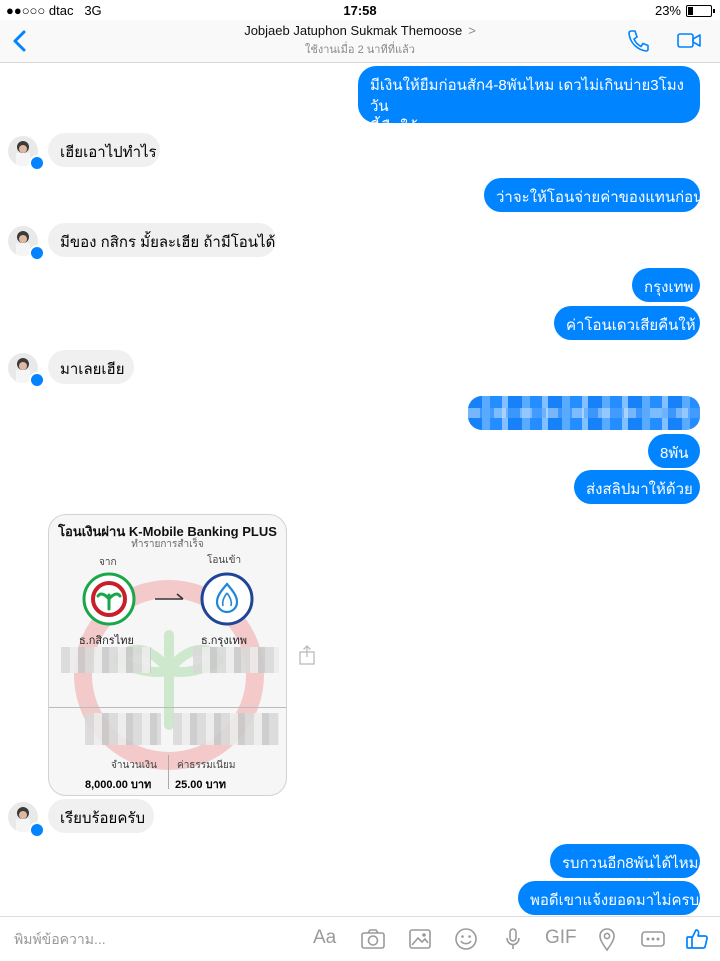  Describe the element at coordinates (92, 369) in the screenshot. I see `message-text: มาเลยเฮีย` at that location.